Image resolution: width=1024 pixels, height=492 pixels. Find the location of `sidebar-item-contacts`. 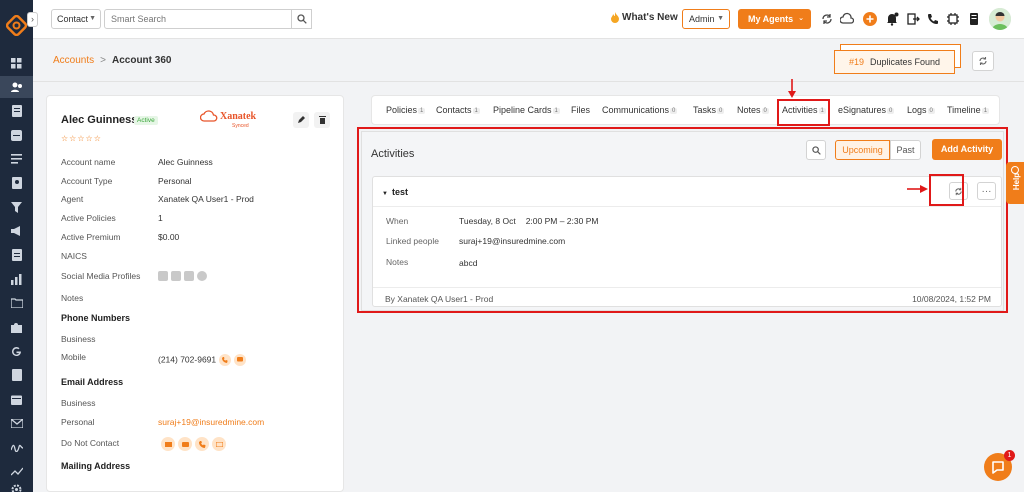

sidebar-item-contacts is located at coordinates (16, 183).